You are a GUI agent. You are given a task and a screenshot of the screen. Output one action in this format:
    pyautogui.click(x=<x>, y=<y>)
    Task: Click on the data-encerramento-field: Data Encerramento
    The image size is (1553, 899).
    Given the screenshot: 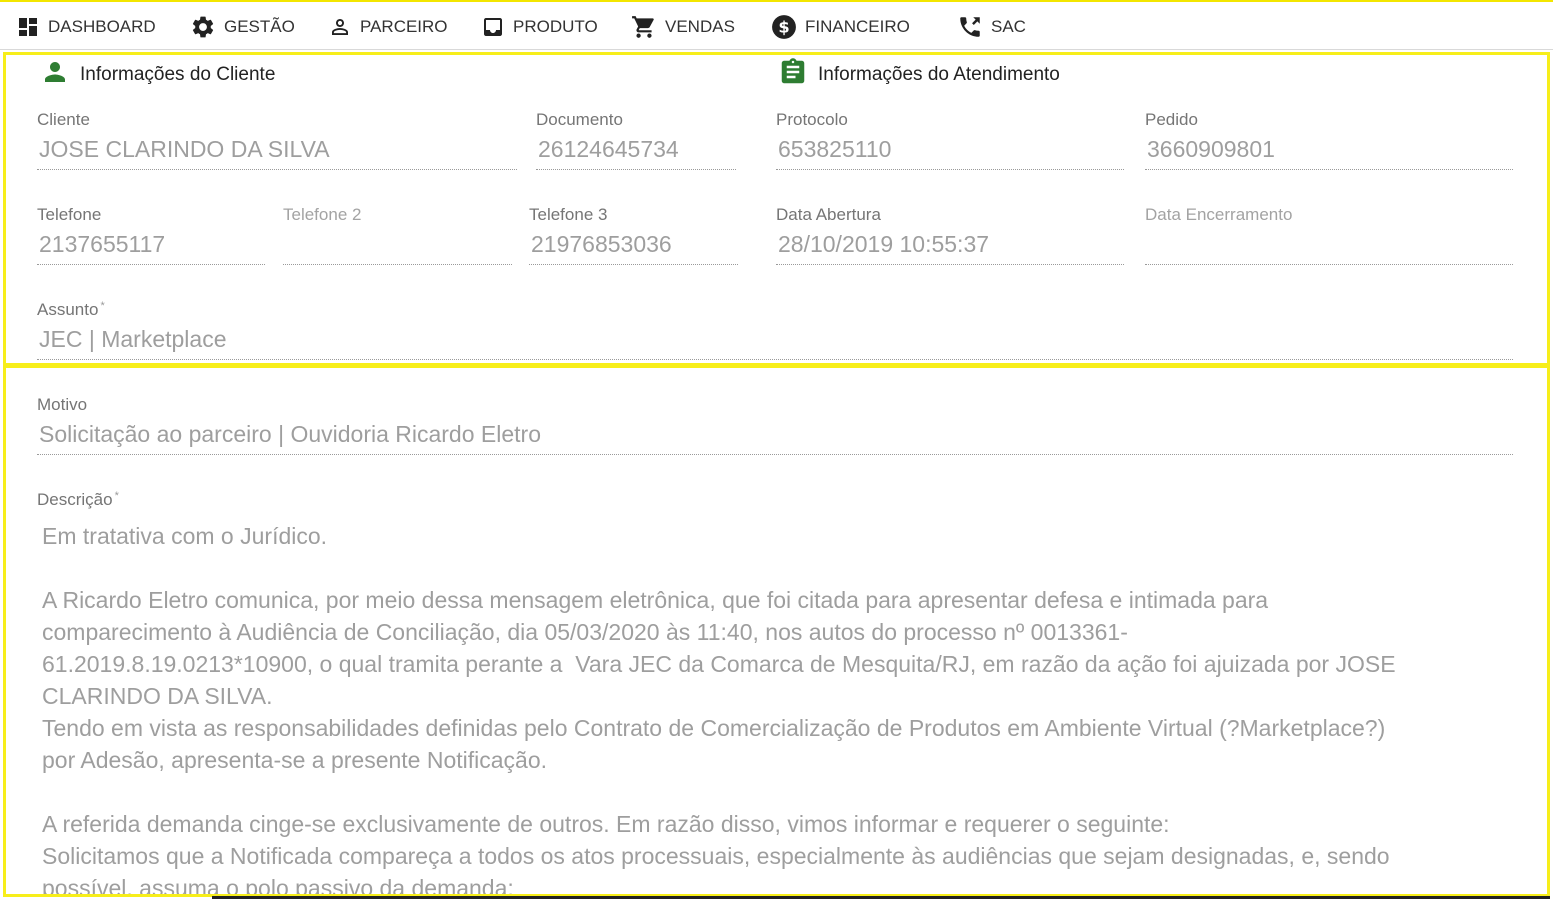 What is the action you would take?
    pyautogui.click(x=1329, y=236)
    